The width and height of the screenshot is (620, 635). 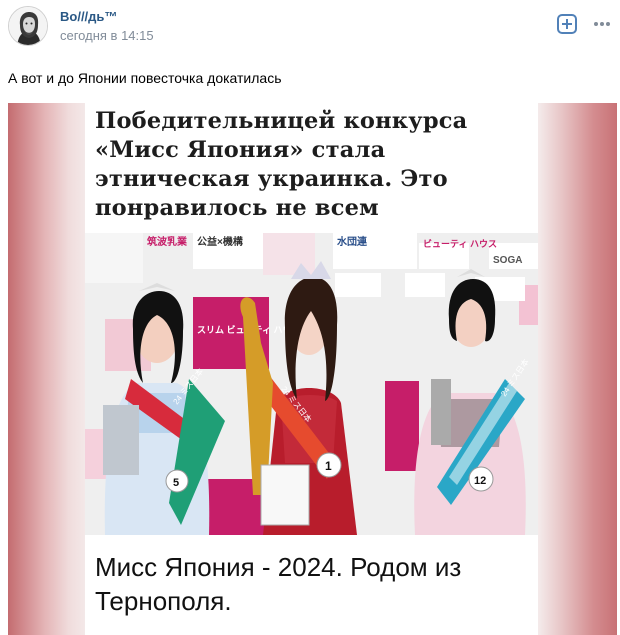 What do you see at coordinates (107, 35) in the screenshot?
I see `post-time: сегодня в 14:15` at bounding box center [107, 35].